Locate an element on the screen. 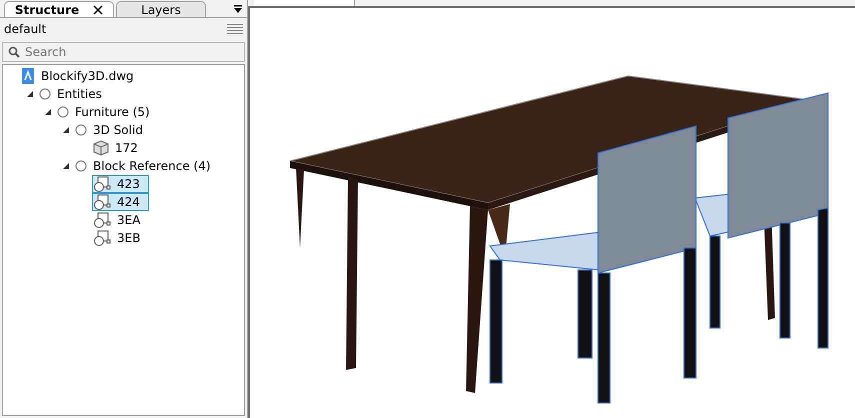 Image resolution: width=855 pixels, height=418 pixels. panel-tab: Layers is located at coordinates (161, 9).